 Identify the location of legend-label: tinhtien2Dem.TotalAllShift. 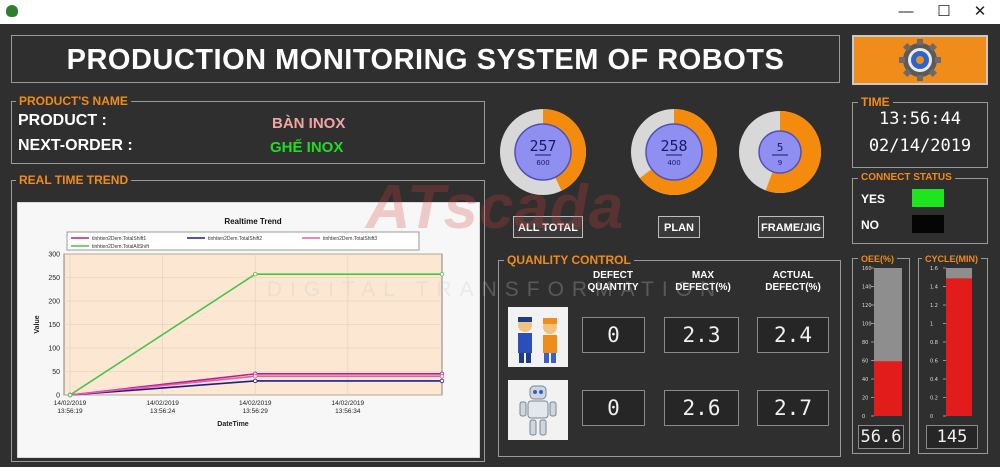
(121, 247).